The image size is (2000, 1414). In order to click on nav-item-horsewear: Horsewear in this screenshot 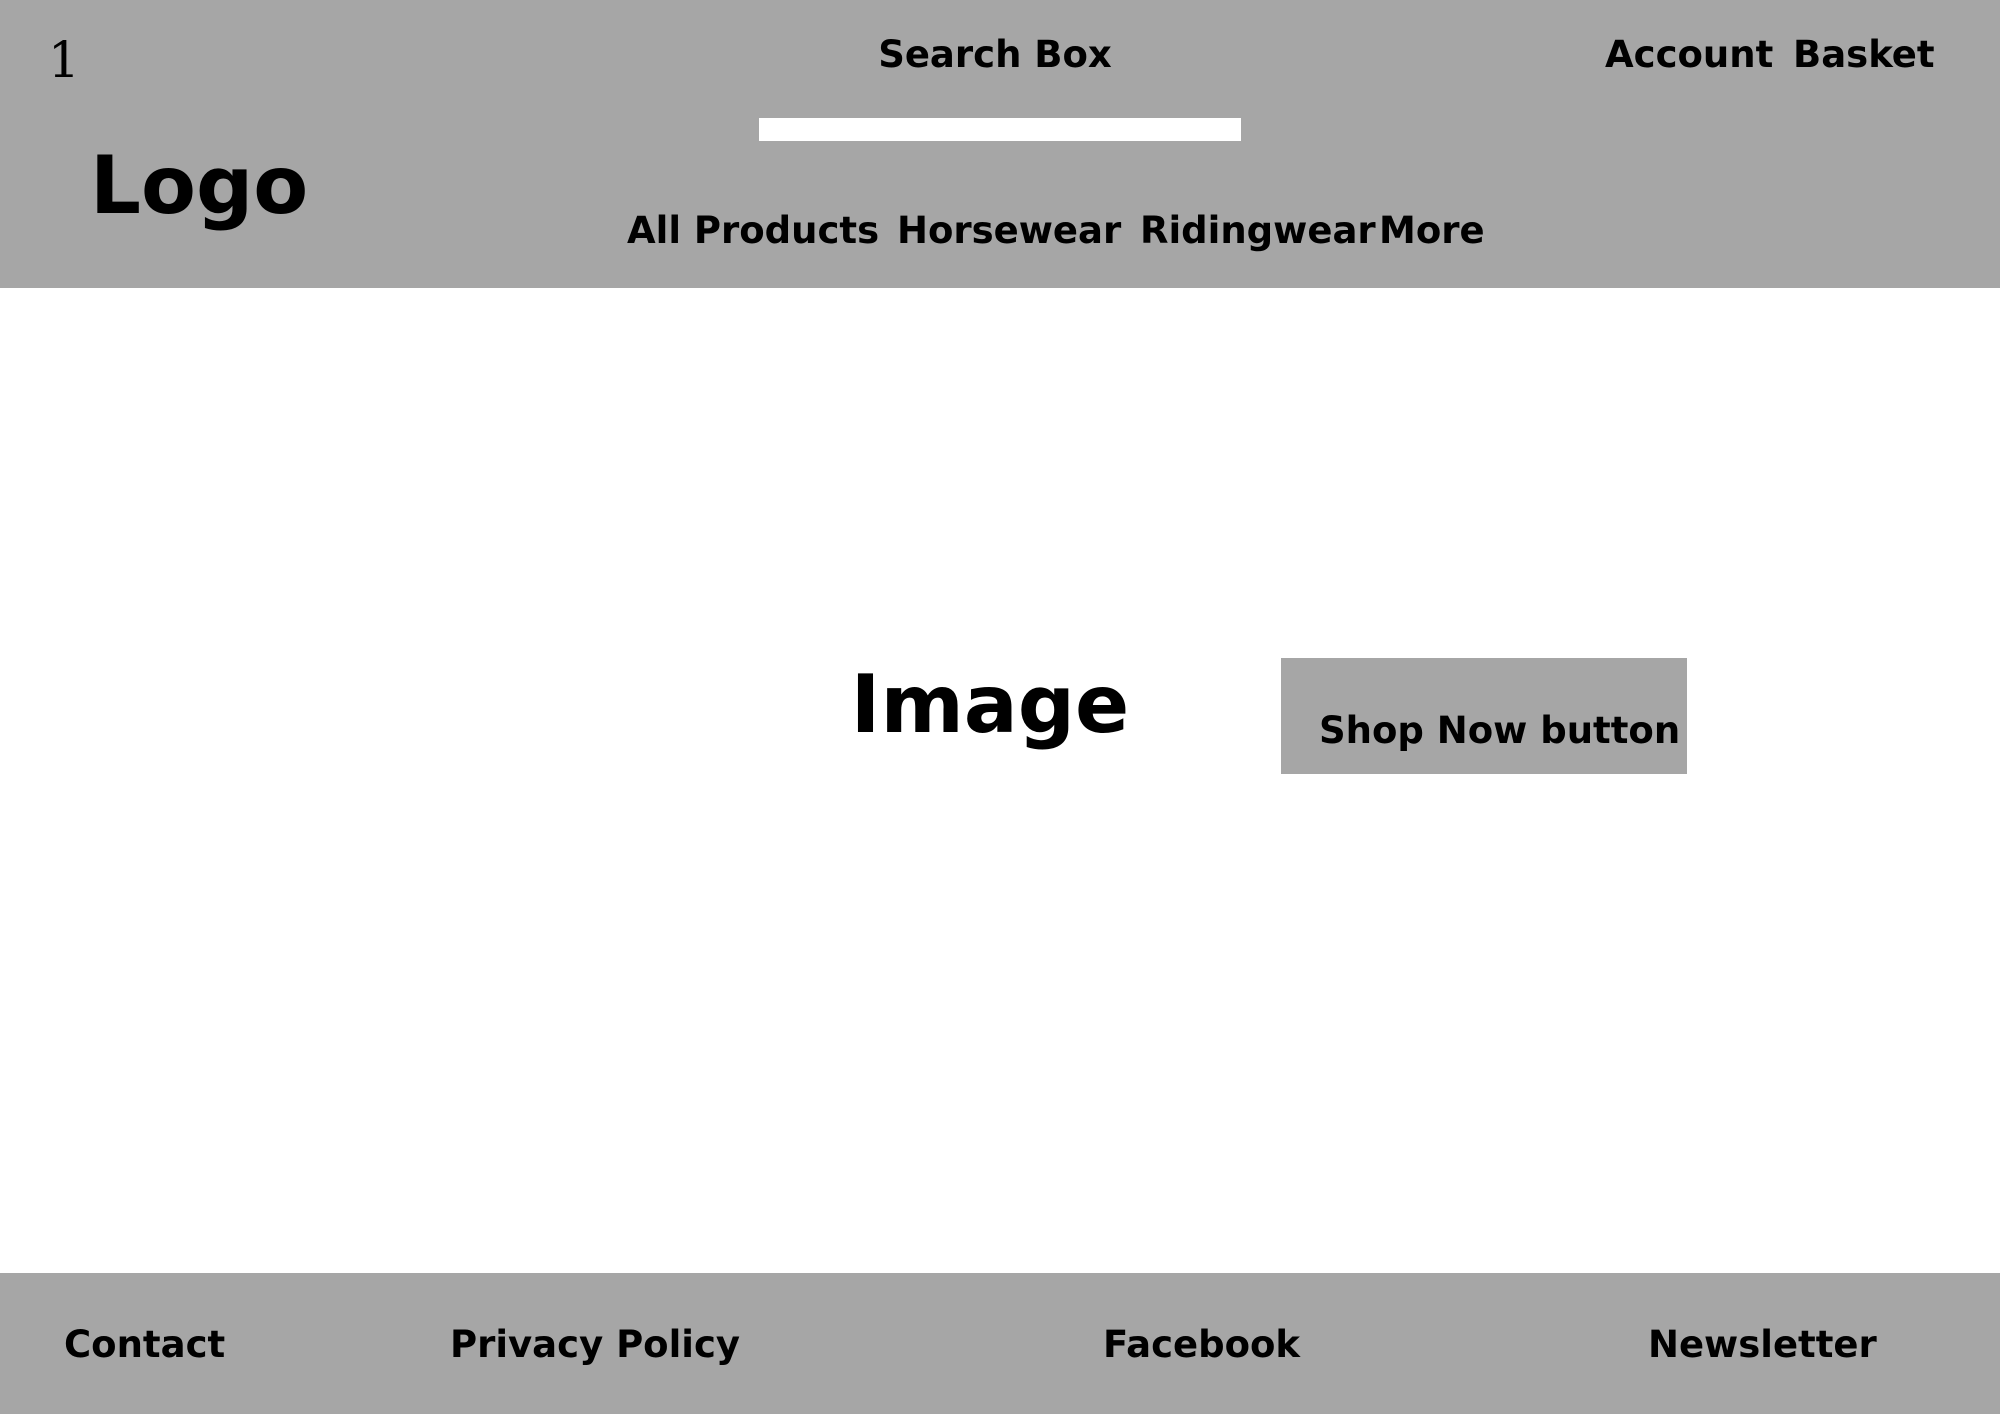, I will do `click(1009, 231)`.